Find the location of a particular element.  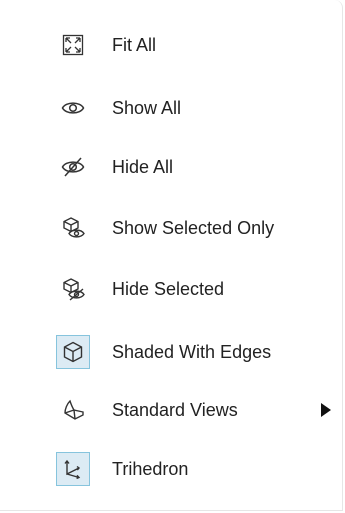

menu-item-standard-views: Standard Views is located at coordinates (193, 410).